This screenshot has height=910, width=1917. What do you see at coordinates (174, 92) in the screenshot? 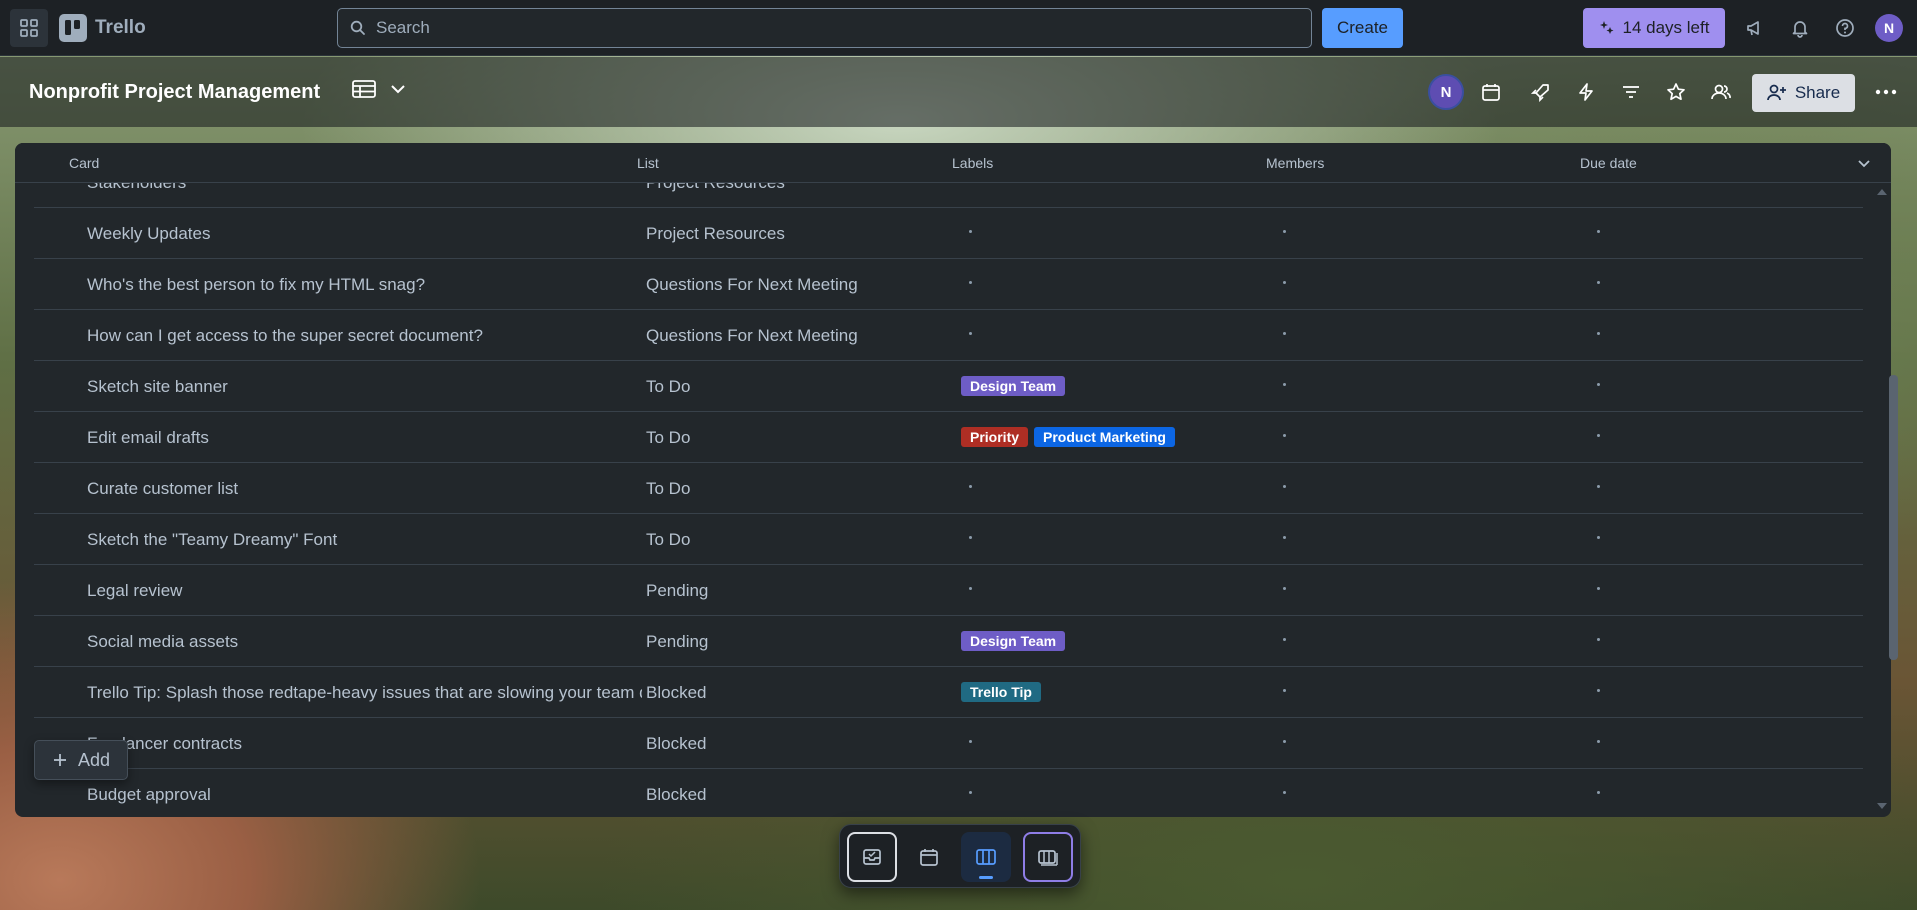
I see `board-title: Nonprofit Project Management` at bounding box center [174, 92].